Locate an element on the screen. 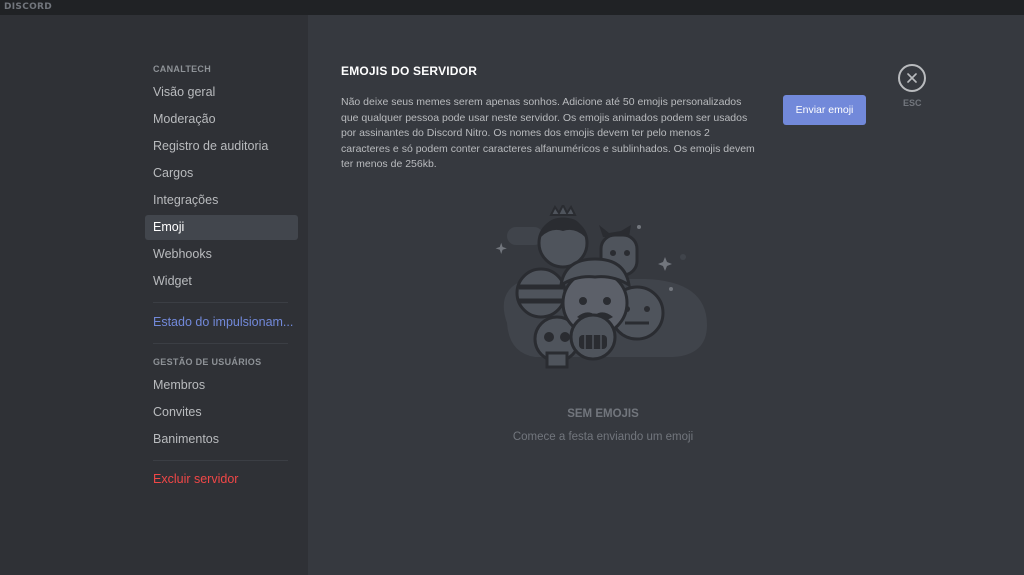 The image size is (1024, 575). discord-logo: DISCORD is located at coordinates (28, 7).